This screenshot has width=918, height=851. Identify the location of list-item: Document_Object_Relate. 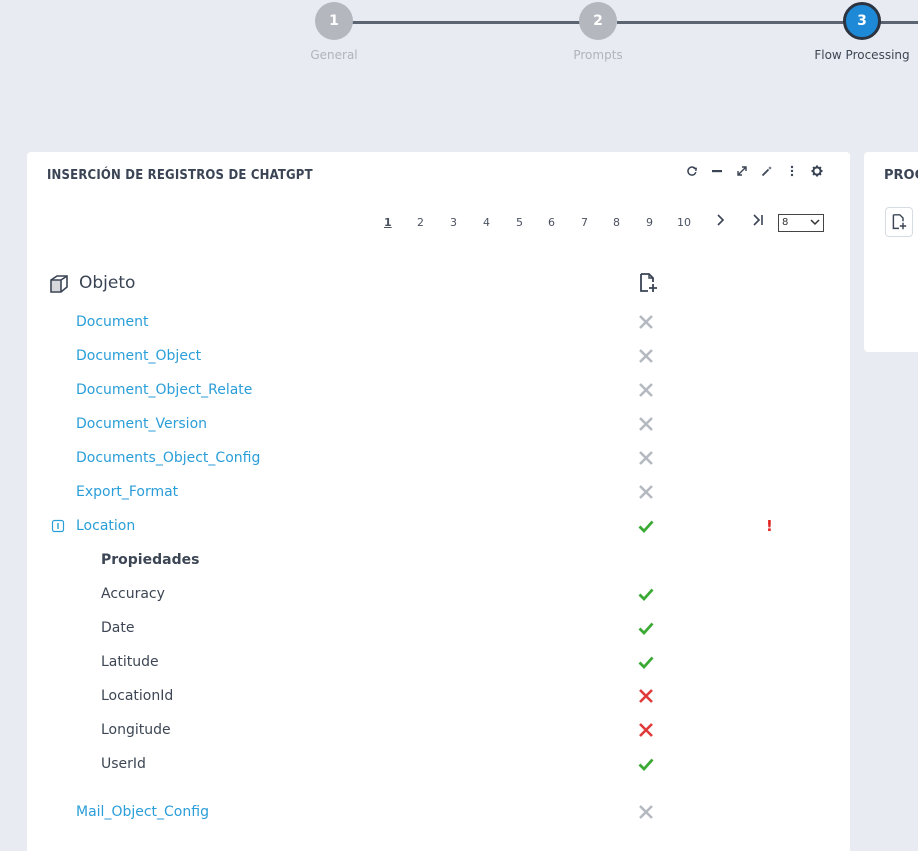
(438, 391).